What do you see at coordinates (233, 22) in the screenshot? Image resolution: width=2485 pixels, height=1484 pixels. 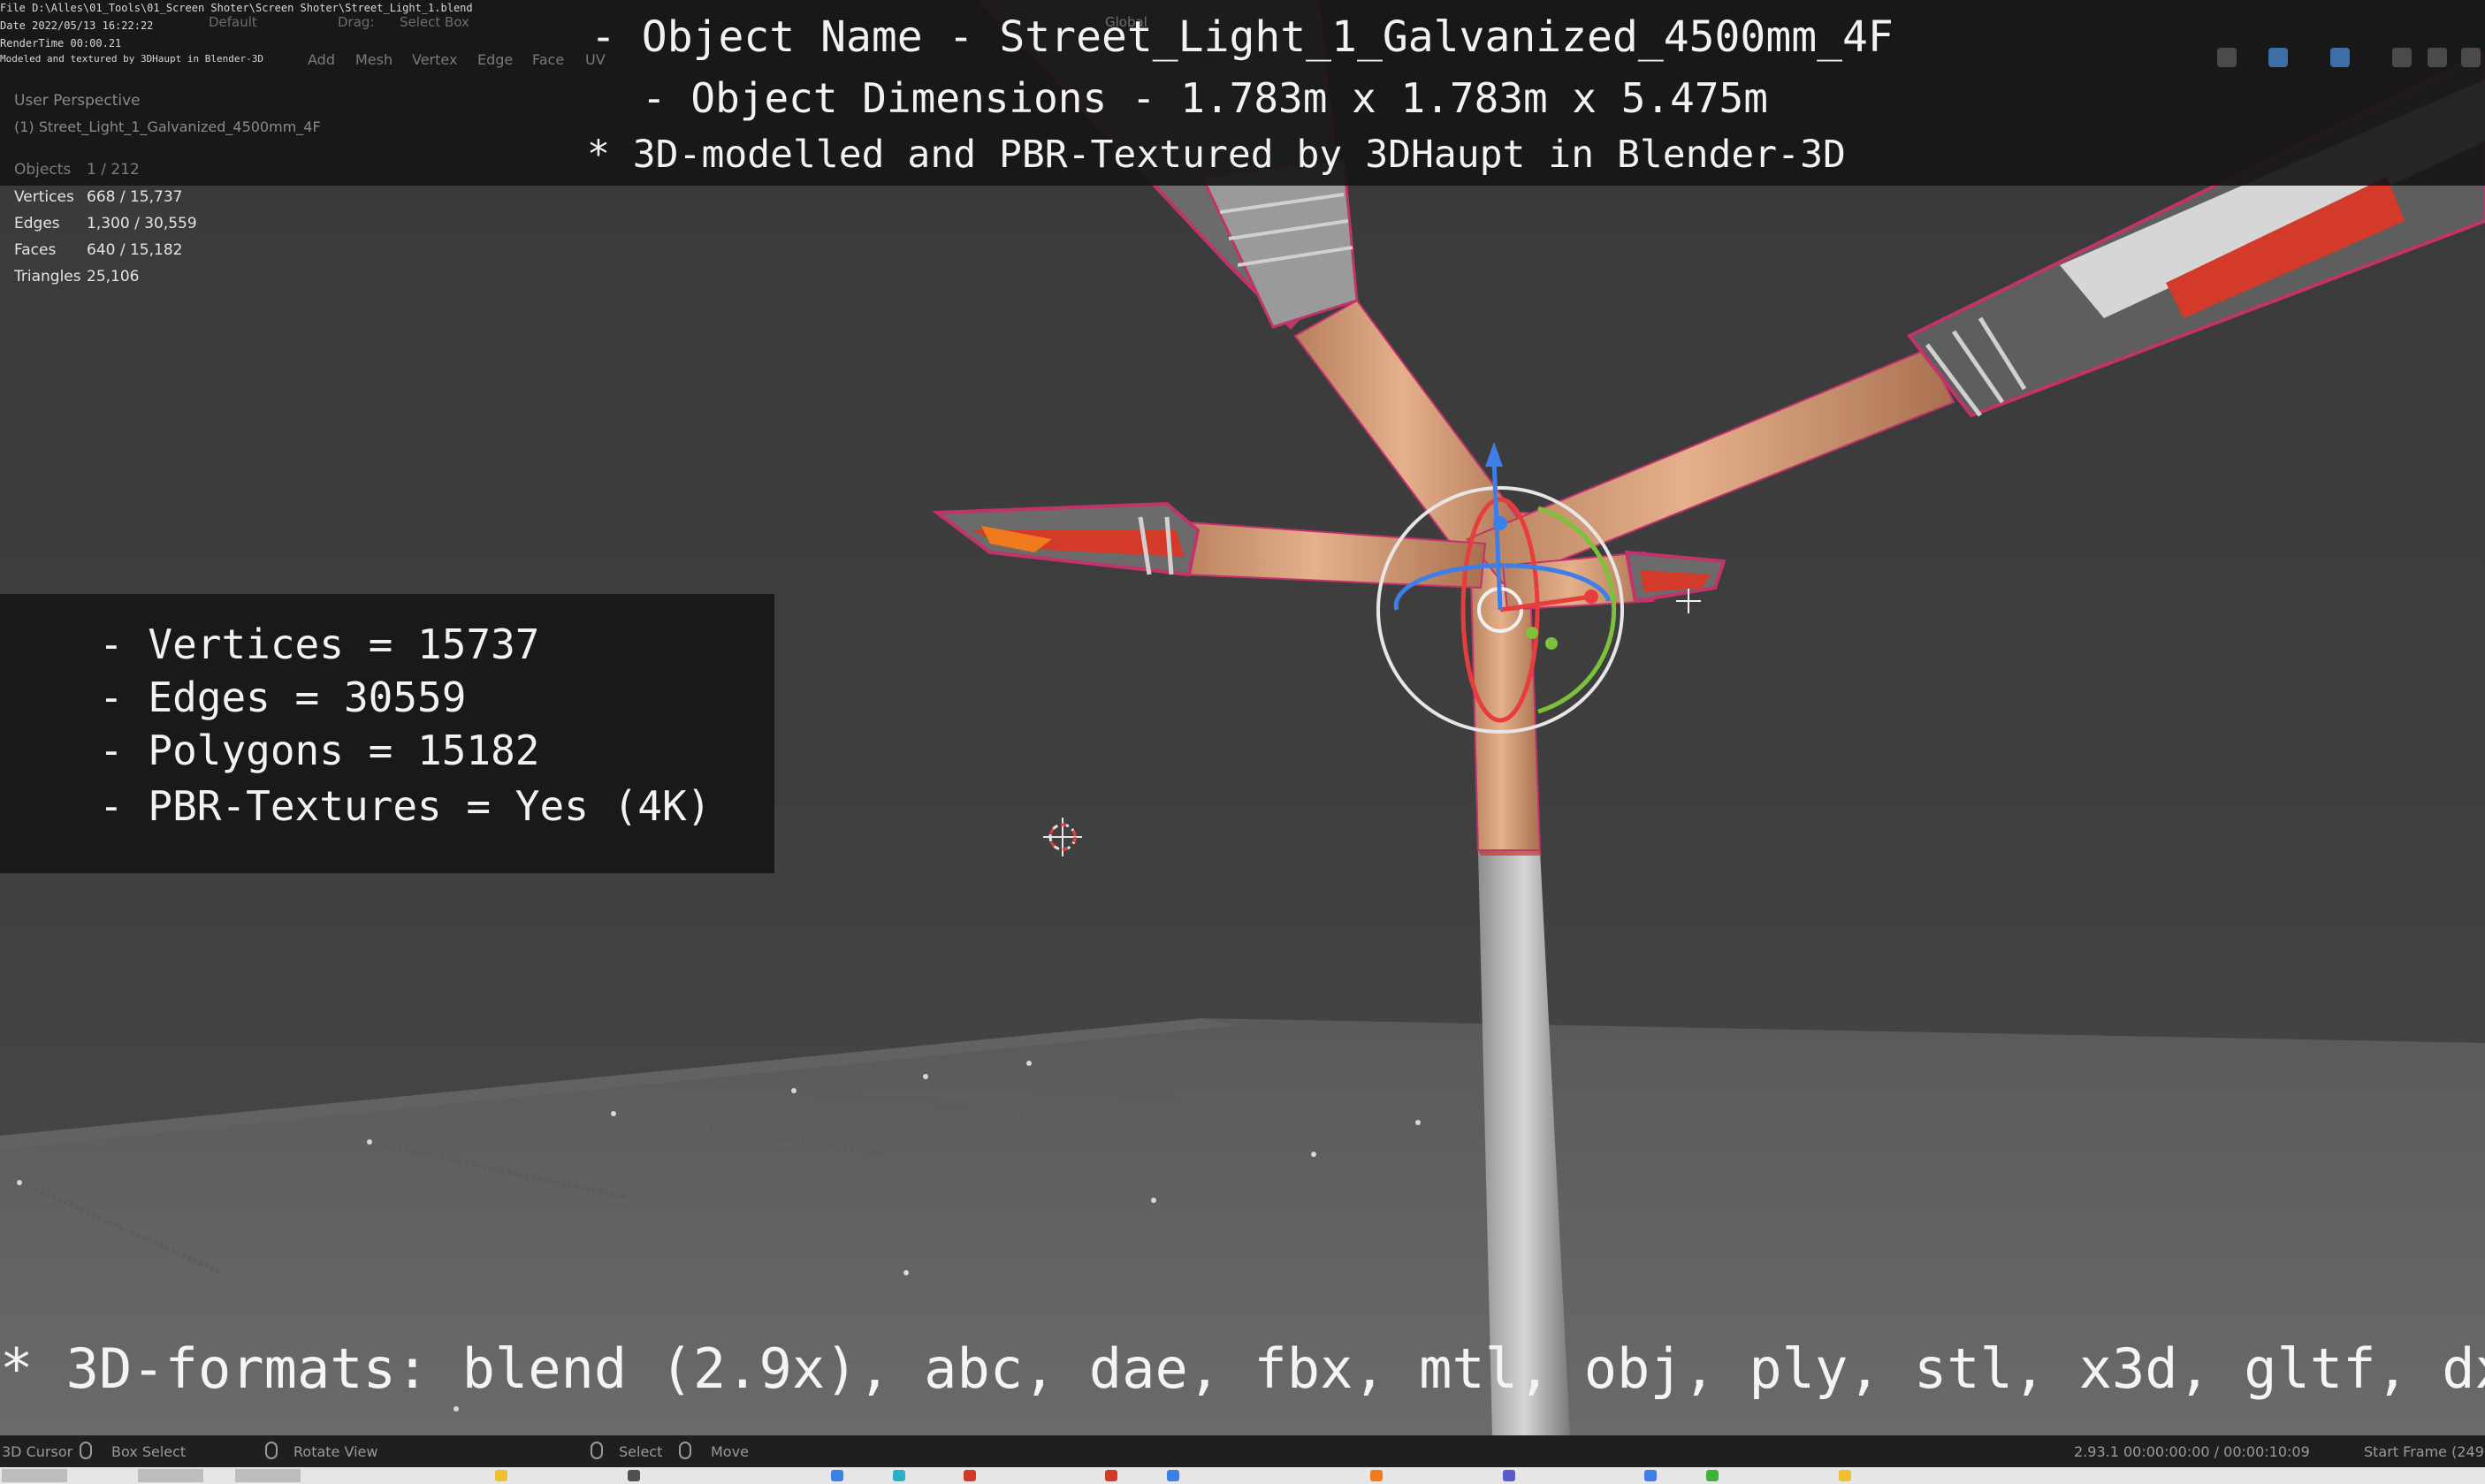 I see `orientation-dropdown: Default` at bounding box center [233, 22].